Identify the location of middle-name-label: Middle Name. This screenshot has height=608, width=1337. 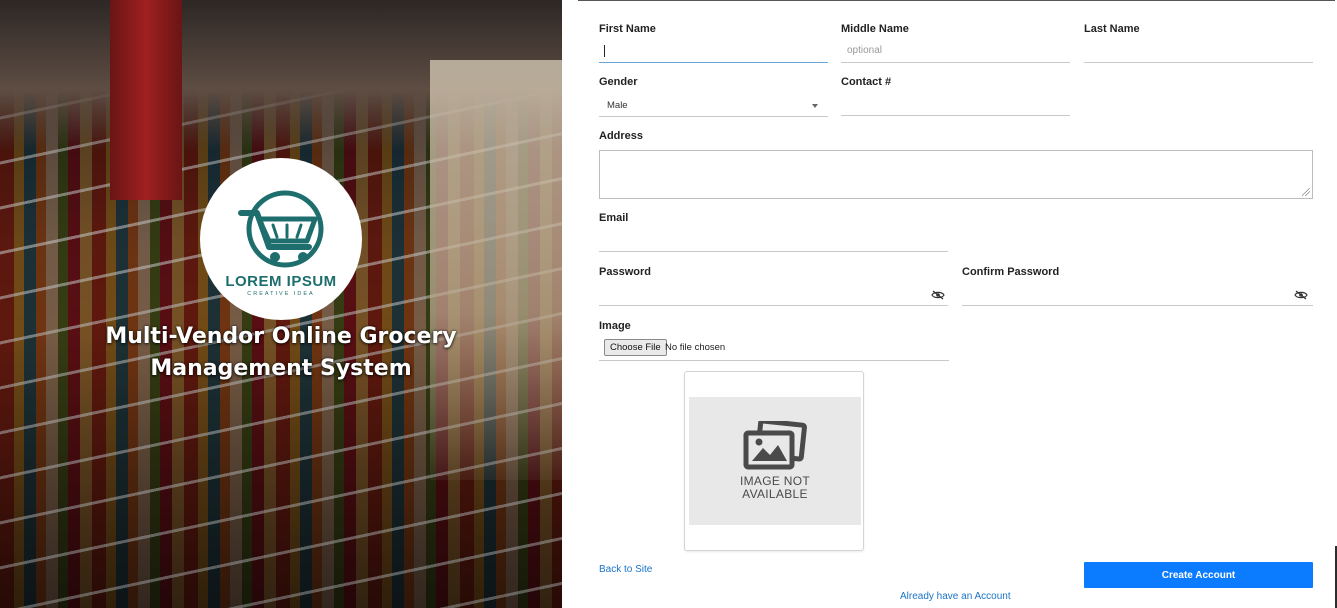
(875, 29).